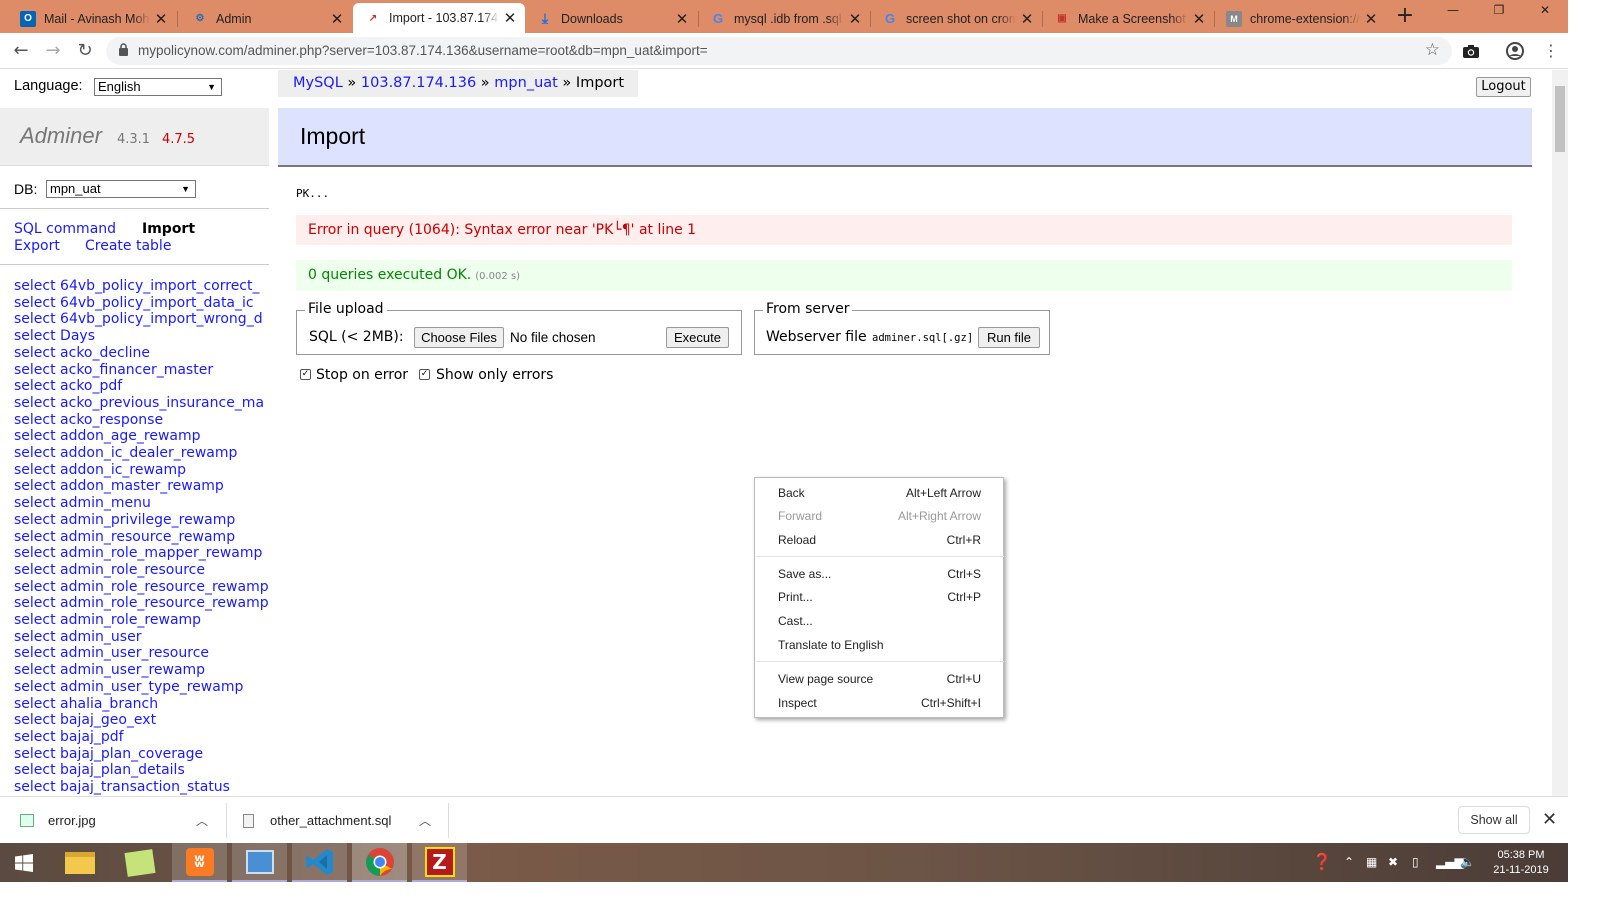 This screenshot has width=1600, height=900. What do you see at coordinates (1499, 12) in the screenshot?
I see `restore-icon: ❐` at bounding box center [1499, 12].